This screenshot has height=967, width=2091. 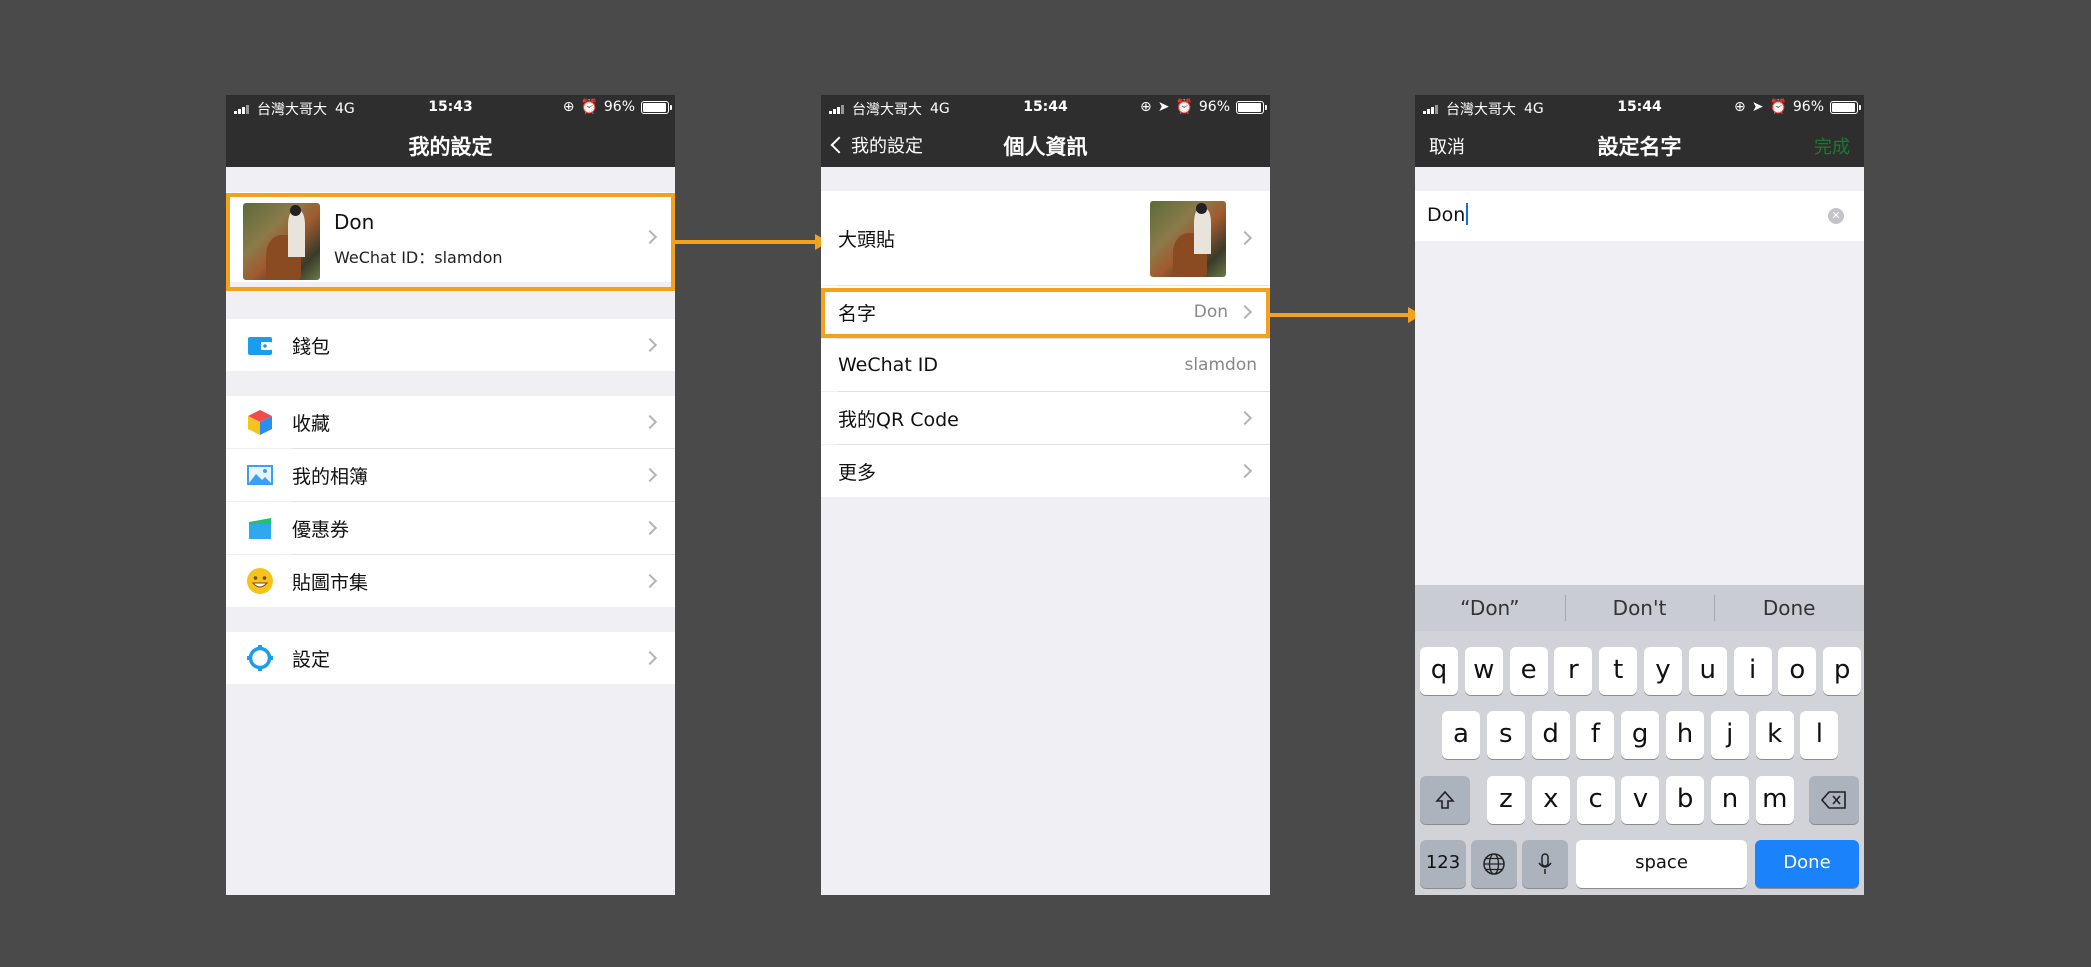 I want to click on numbers-key: 123, so click(x=1443, y=864).